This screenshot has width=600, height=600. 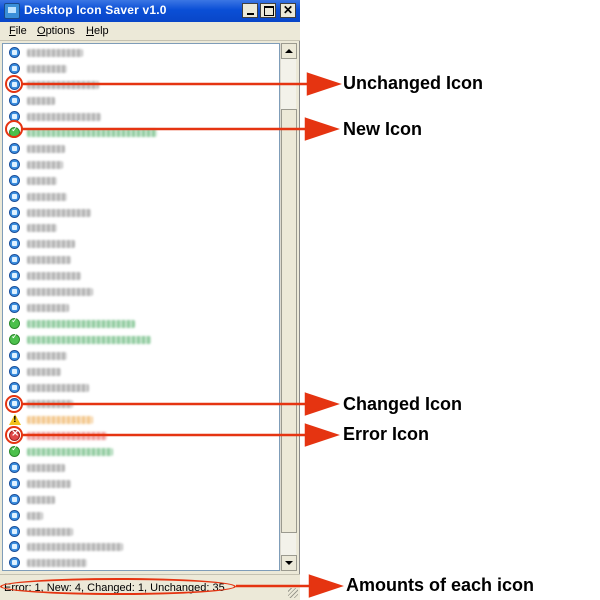 I want to click on arrowhead-error, so click(x=322, y=435).